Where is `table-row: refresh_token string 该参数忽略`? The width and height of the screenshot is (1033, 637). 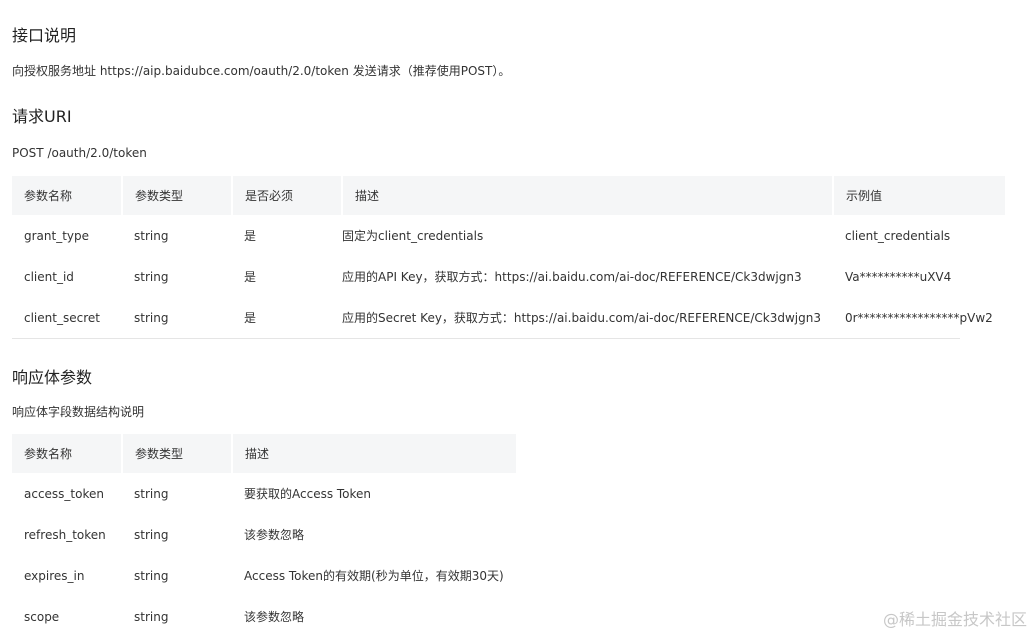
table-row: refresh_token string 该参数忽略 is located at coordinates (264, 534).